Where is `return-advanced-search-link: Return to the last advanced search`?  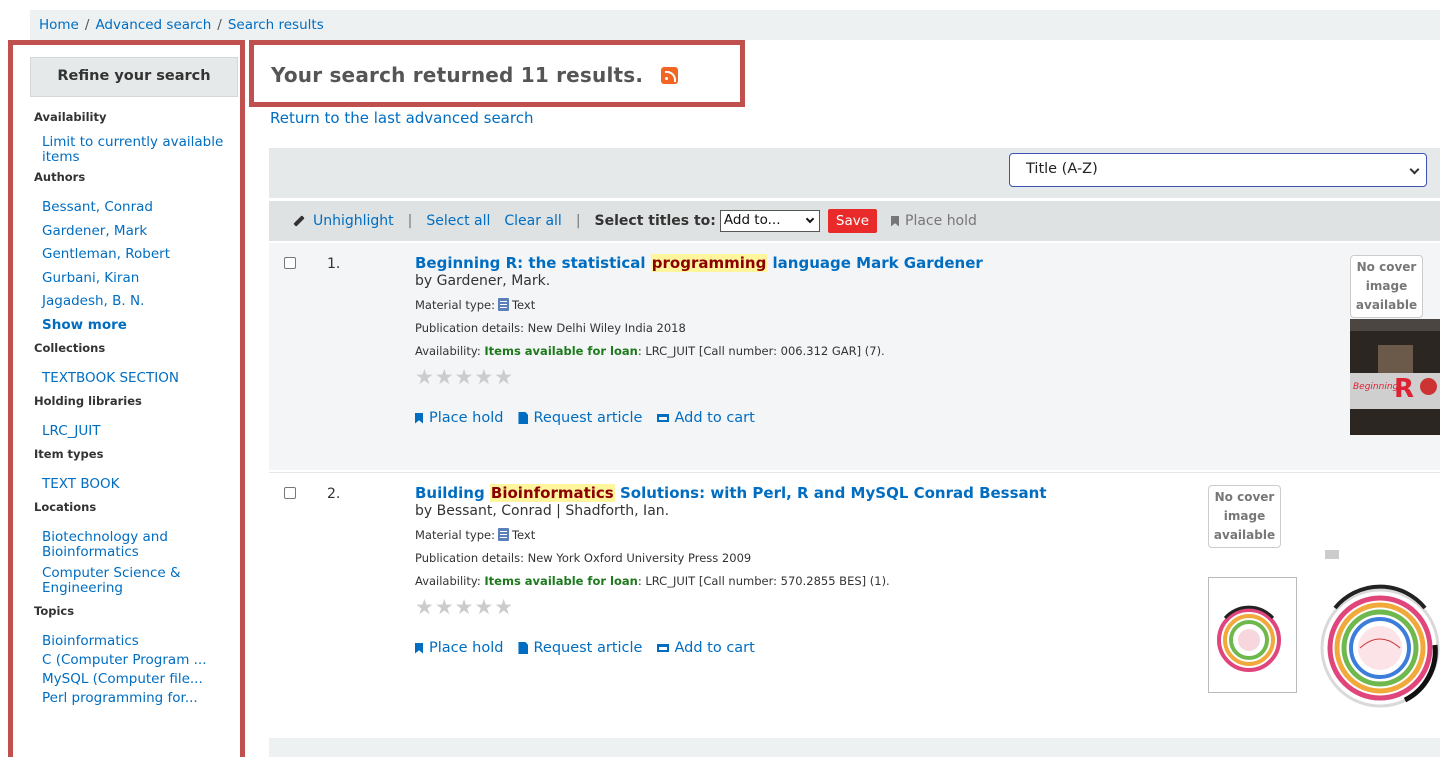
return-advanced-search-link: Return to the last advanced search is located at coordinates (401, 118).